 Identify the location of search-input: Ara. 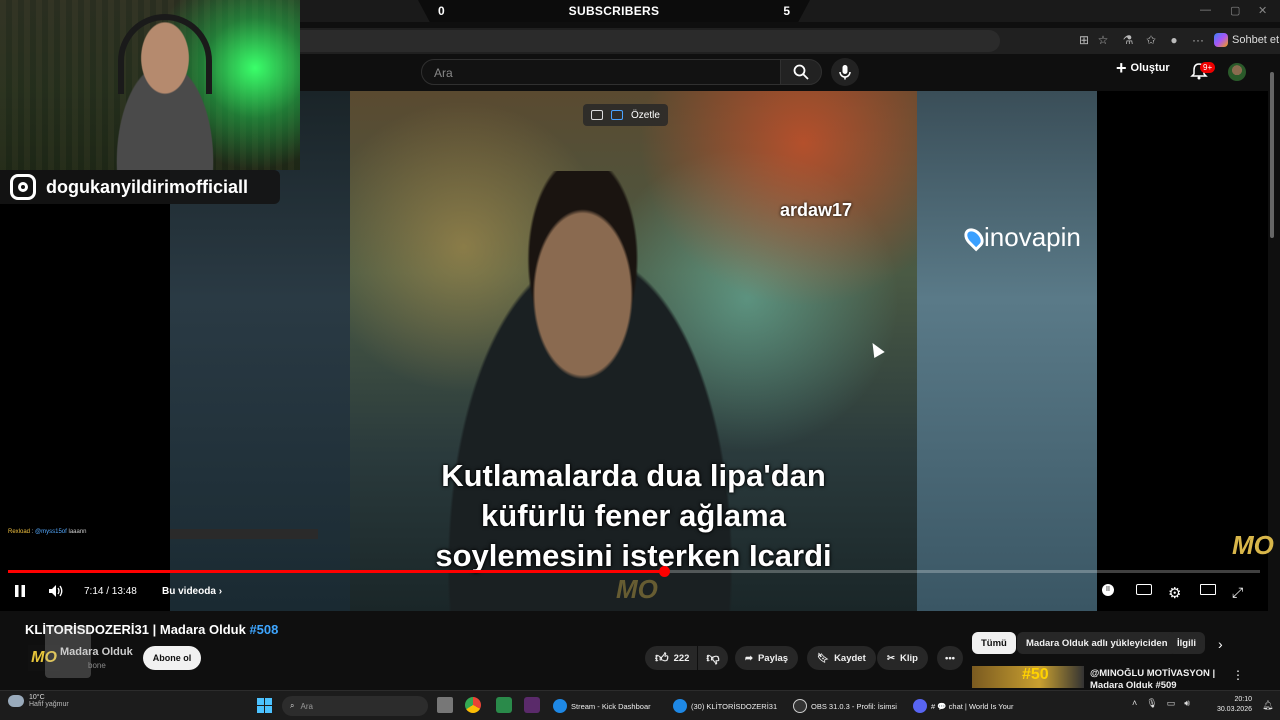
(601, 72).